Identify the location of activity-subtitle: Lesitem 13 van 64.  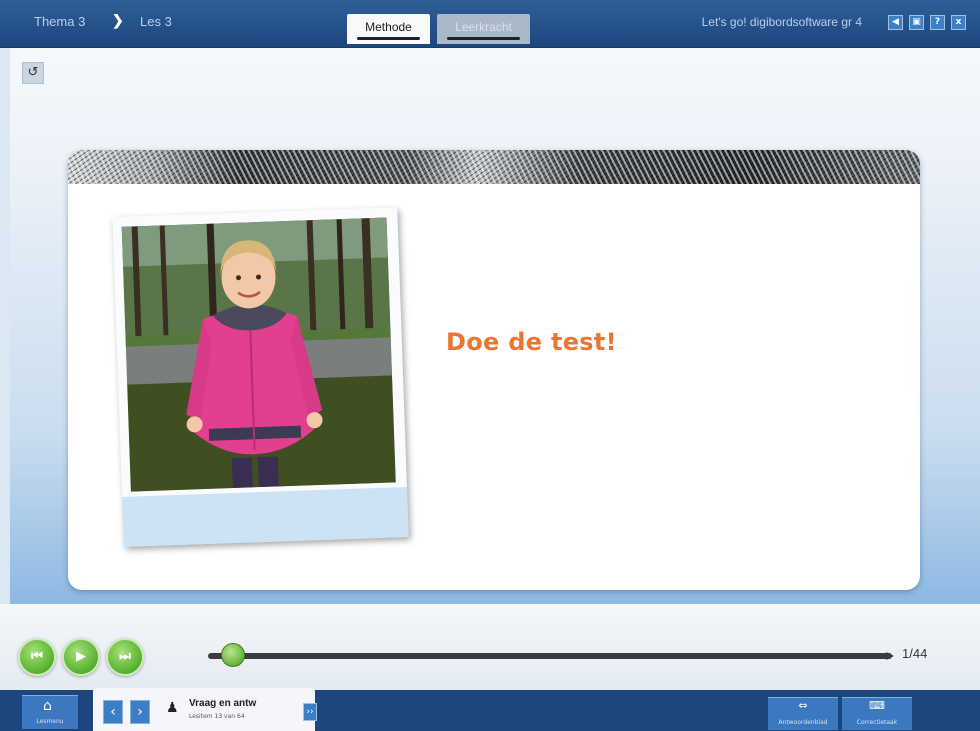
(217, 716).